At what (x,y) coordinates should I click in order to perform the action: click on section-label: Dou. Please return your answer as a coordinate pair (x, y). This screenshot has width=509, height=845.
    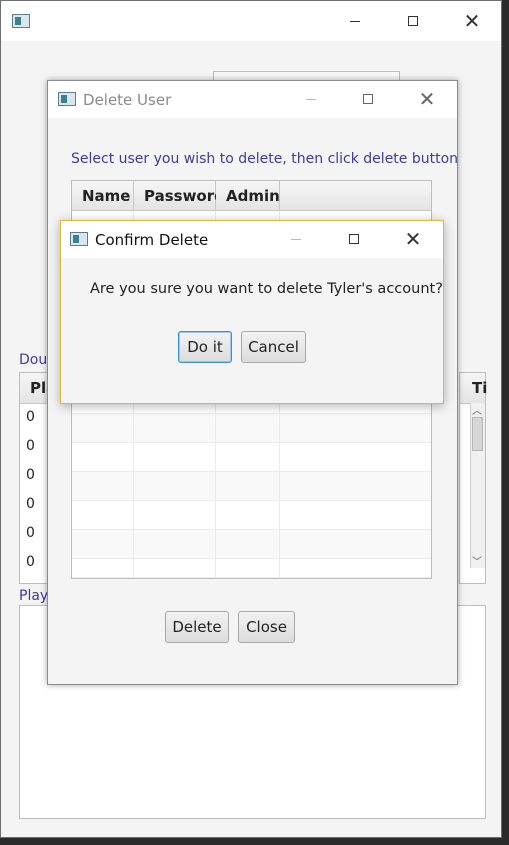
    Looking at the image, I should click on (33, 360).